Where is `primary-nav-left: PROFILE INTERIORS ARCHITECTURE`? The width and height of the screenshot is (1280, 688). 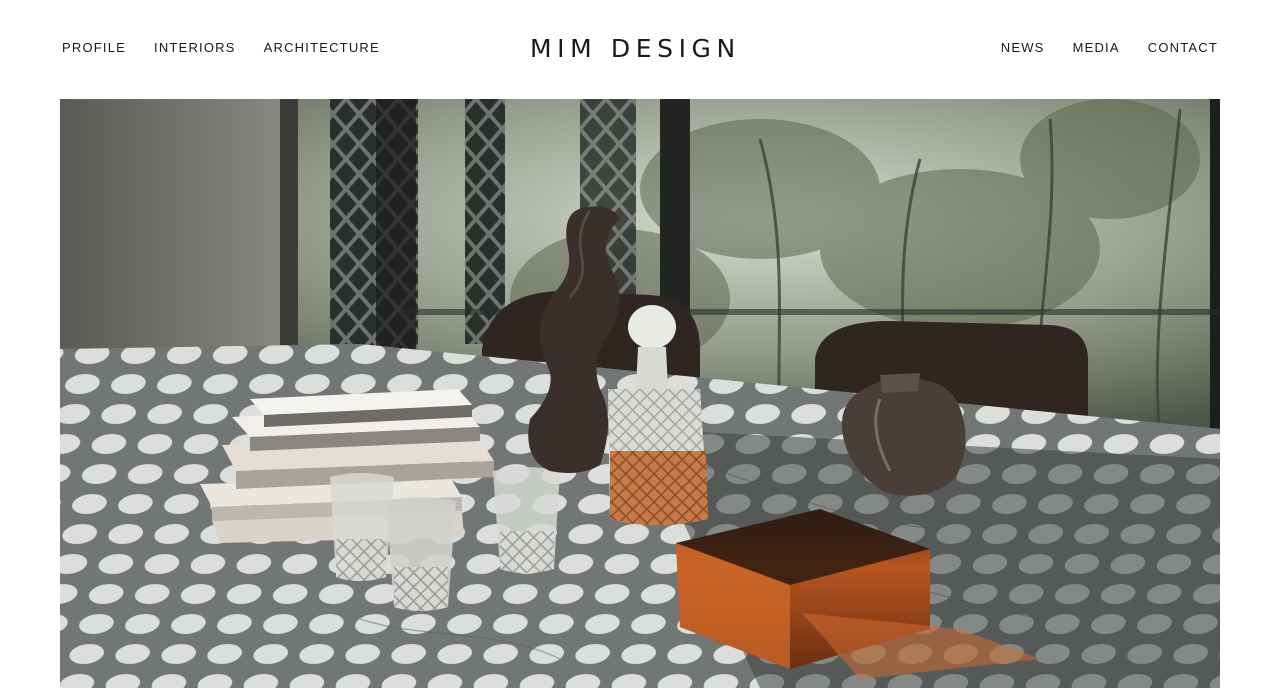
primary-nav-left: PROFILE INTERIORS ARCHITECTURE is located at coordinates (221, 47).